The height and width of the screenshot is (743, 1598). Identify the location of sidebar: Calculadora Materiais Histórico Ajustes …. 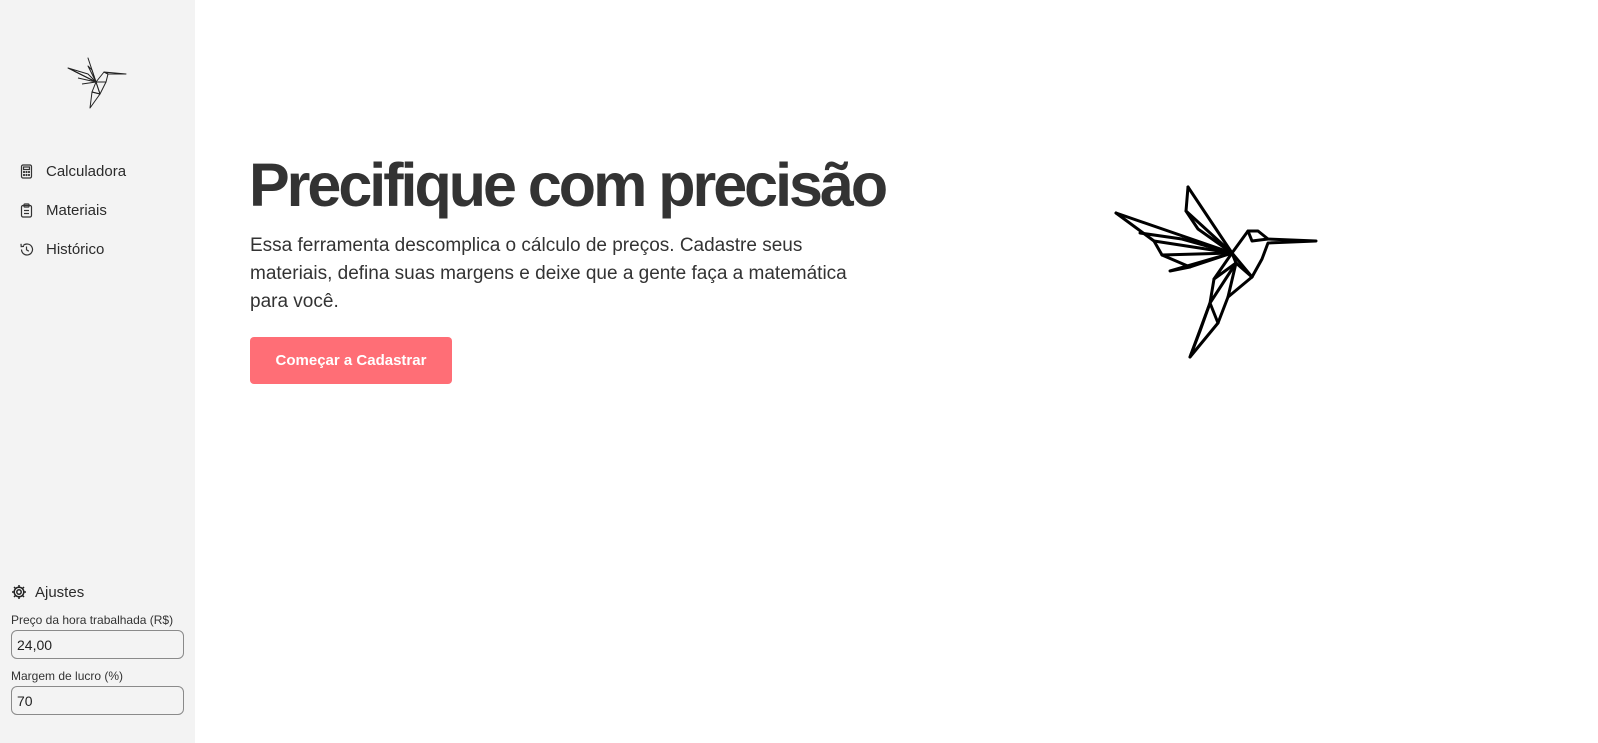
(97, 371).